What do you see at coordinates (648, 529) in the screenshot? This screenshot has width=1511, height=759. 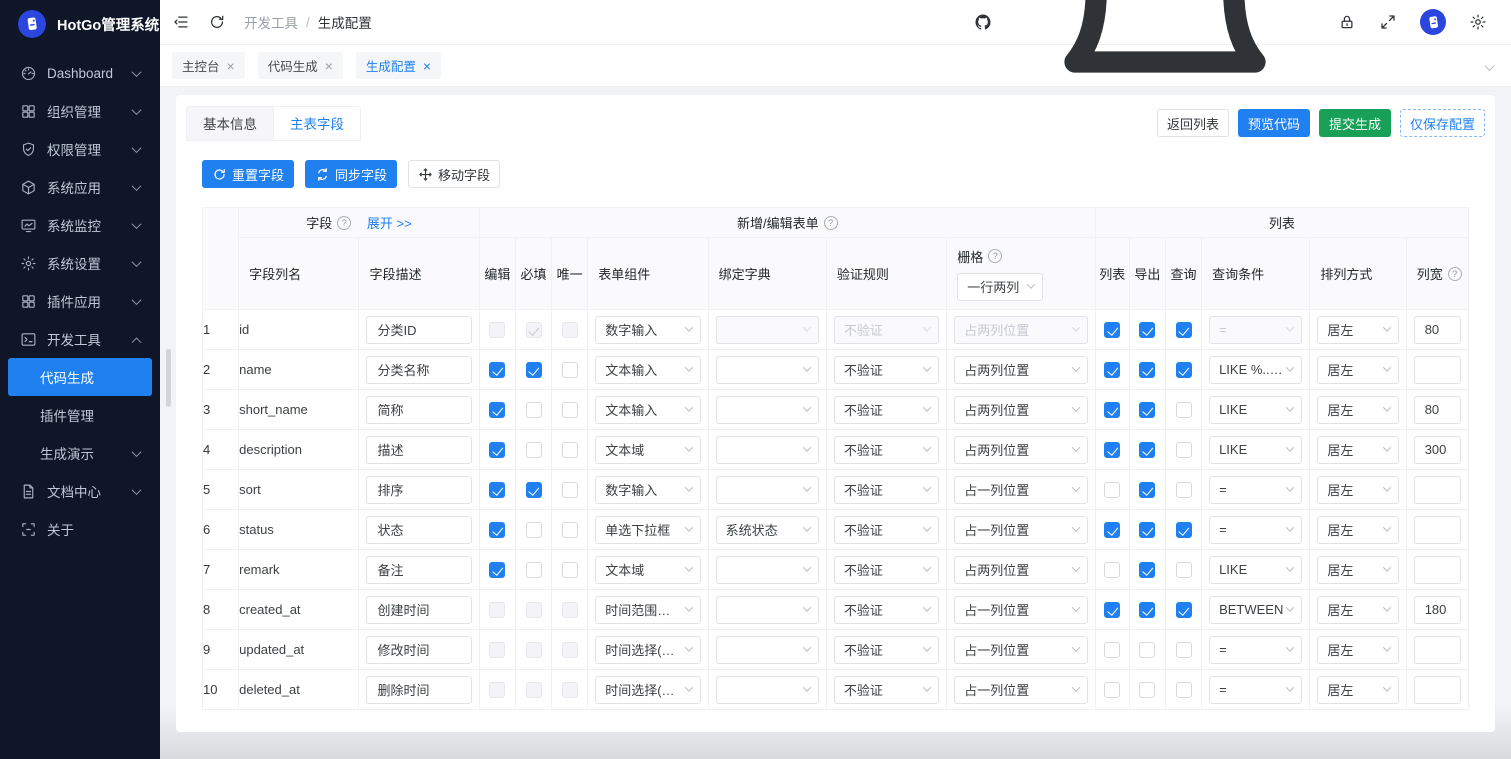 I see `component-select: 单选下拉框` at bounding box center [648, 529].